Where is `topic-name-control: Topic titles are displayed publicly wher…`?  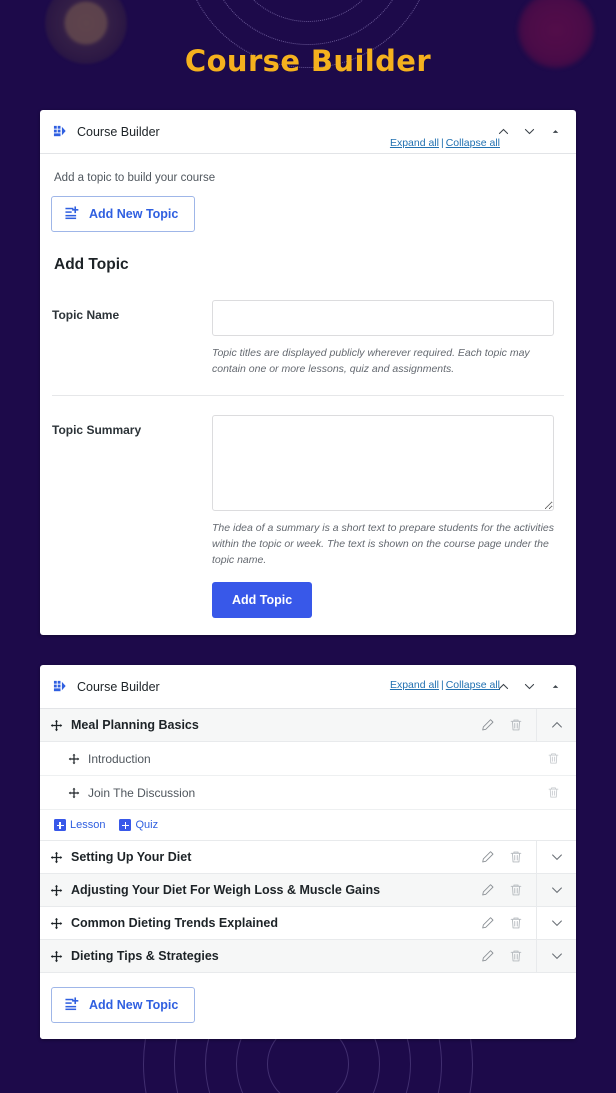
topic-name-control: Topic titles are displayed publicly wher… is located at coordinates (388, 339).